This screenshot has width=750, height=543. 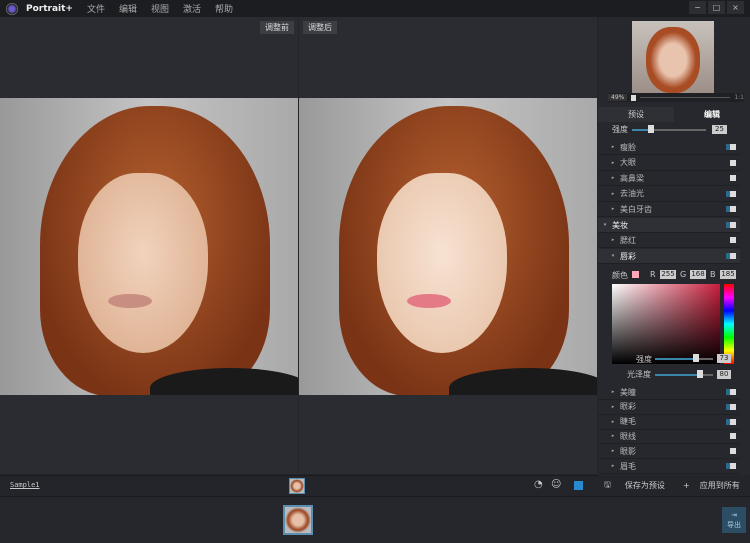 What do you see at coordinates (669, 256) in the screenshot?
I see `makeup-row-expanded: ▾ 唇彩` at bounding box center [669, 256].